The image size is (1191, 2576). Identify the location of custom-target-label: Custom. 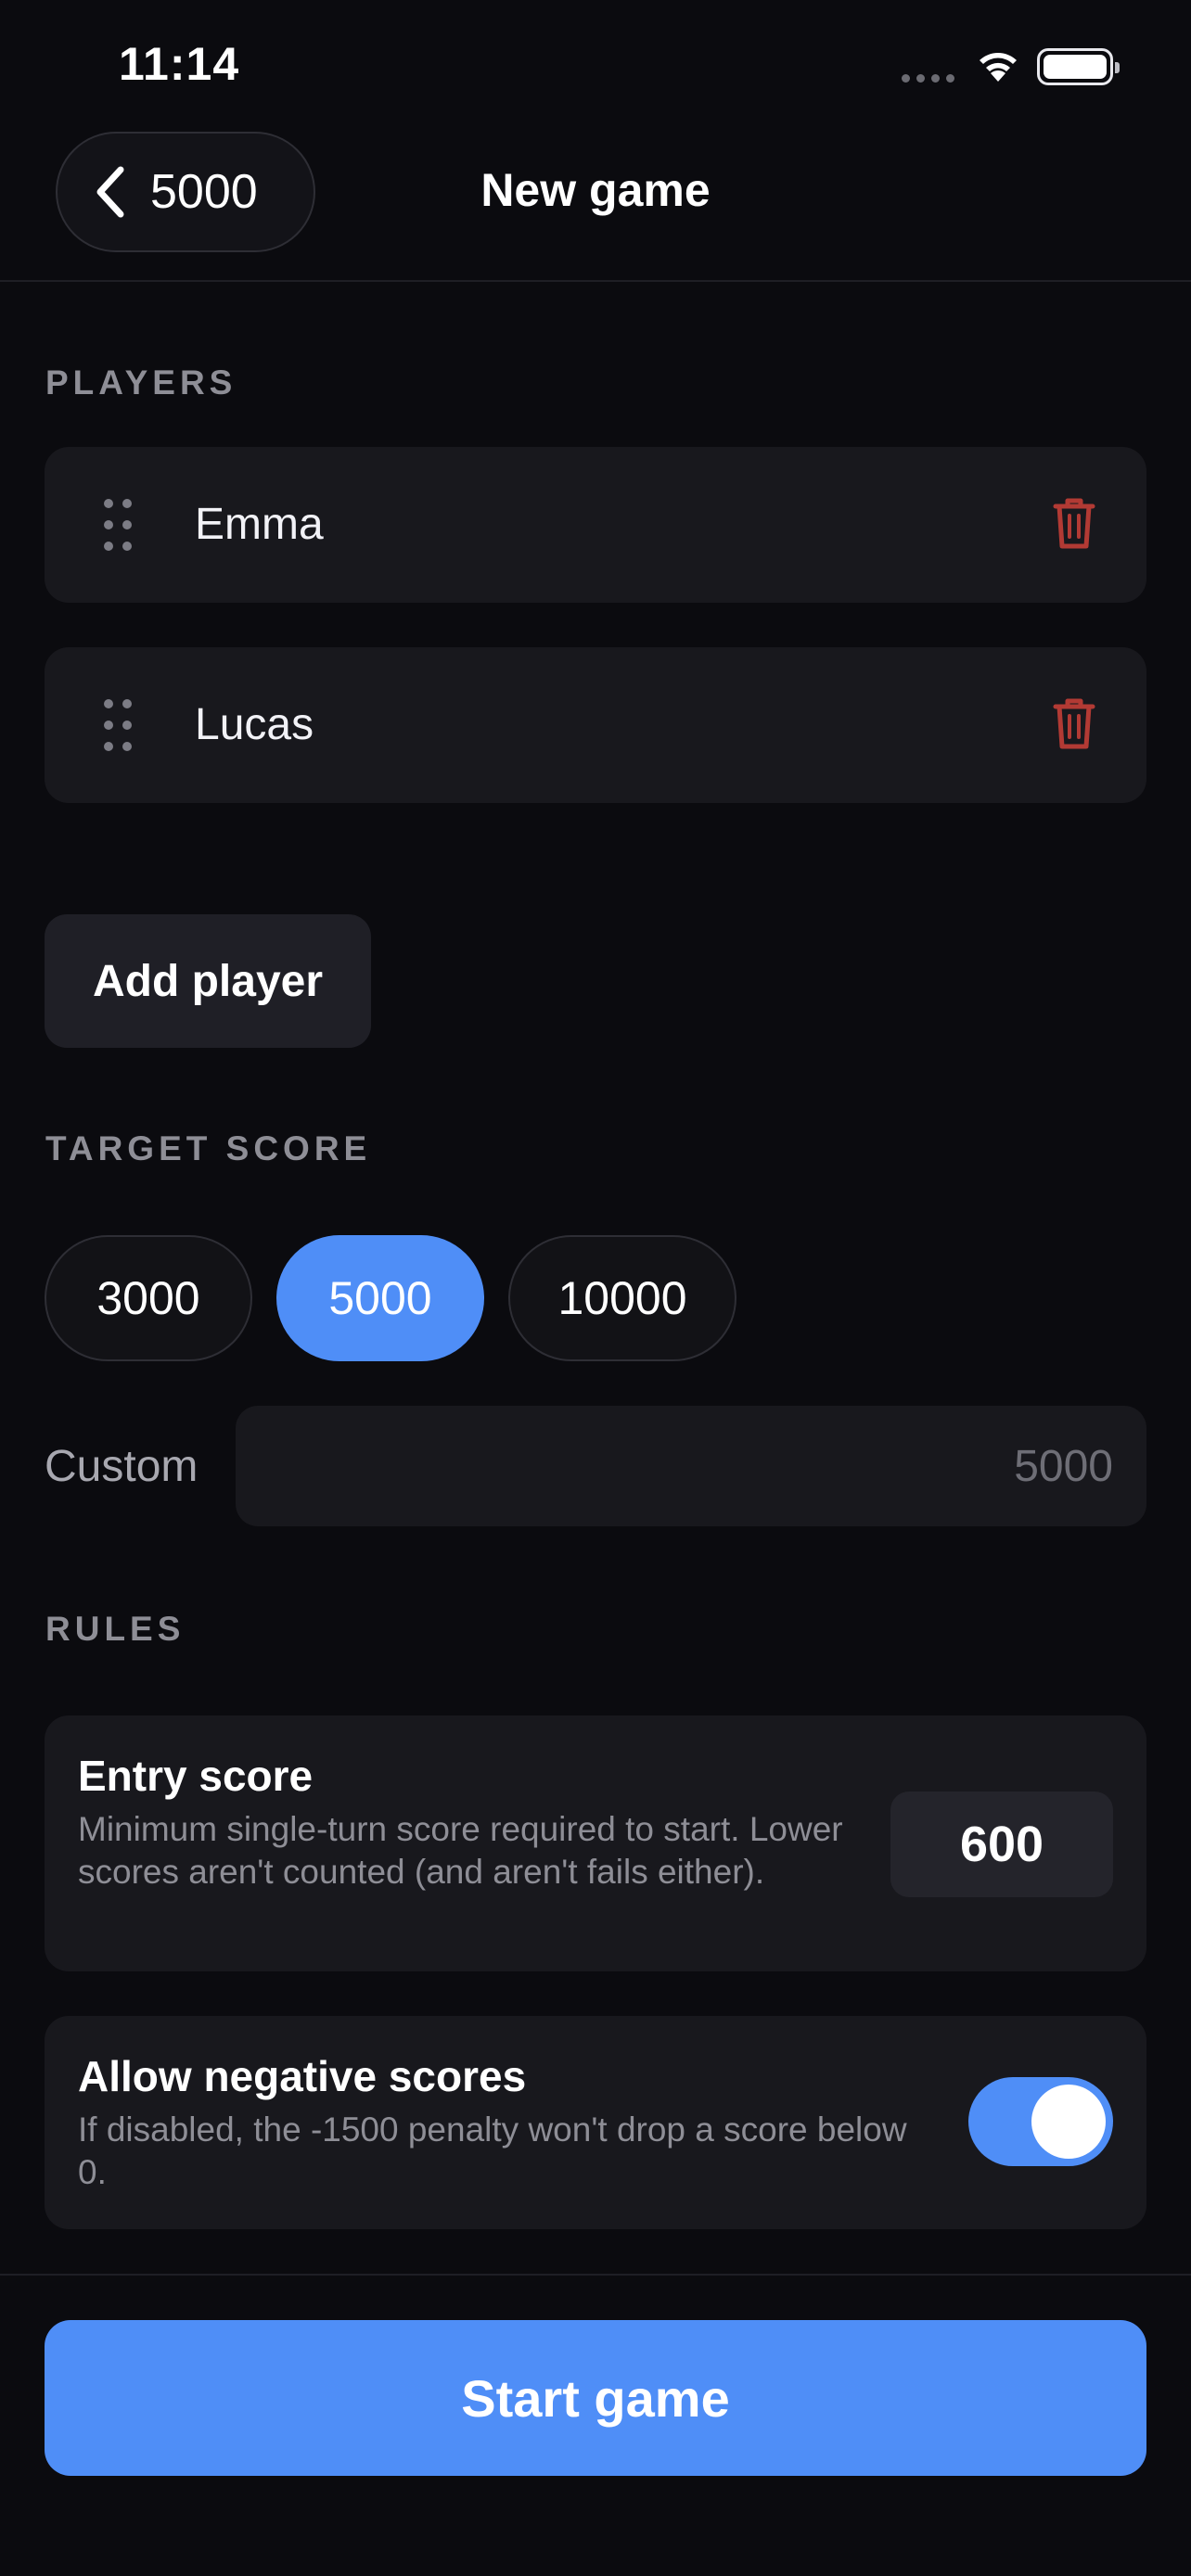
(121, 1466).